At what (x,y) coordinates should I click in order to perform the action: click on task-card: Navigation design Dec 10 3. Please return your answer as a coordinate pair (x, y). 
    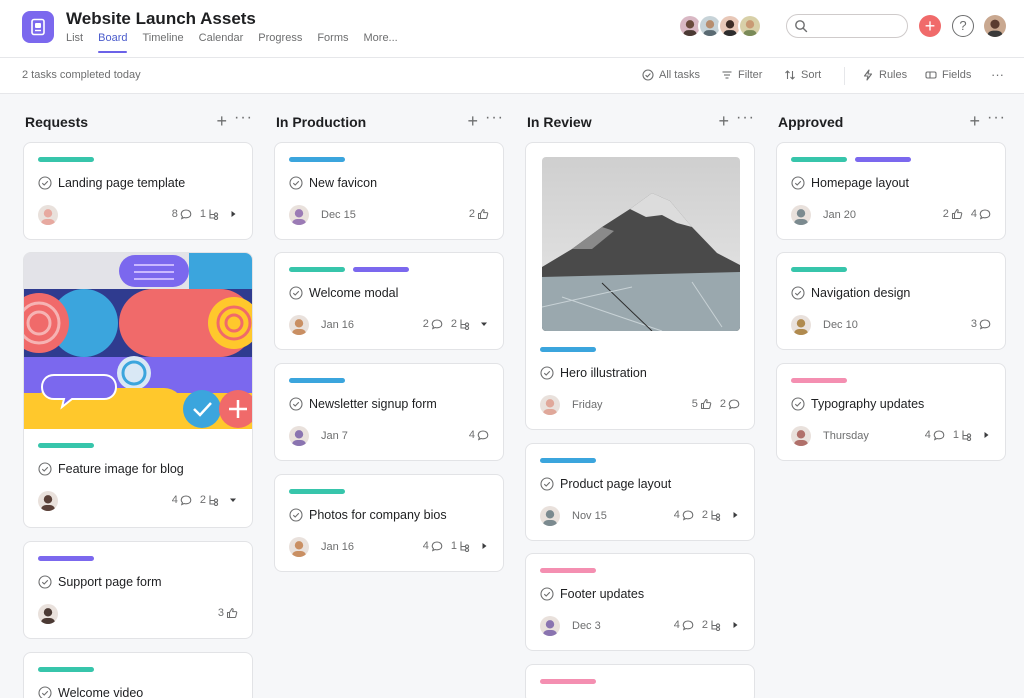
    Looking at the image, I should click on (891, 301).